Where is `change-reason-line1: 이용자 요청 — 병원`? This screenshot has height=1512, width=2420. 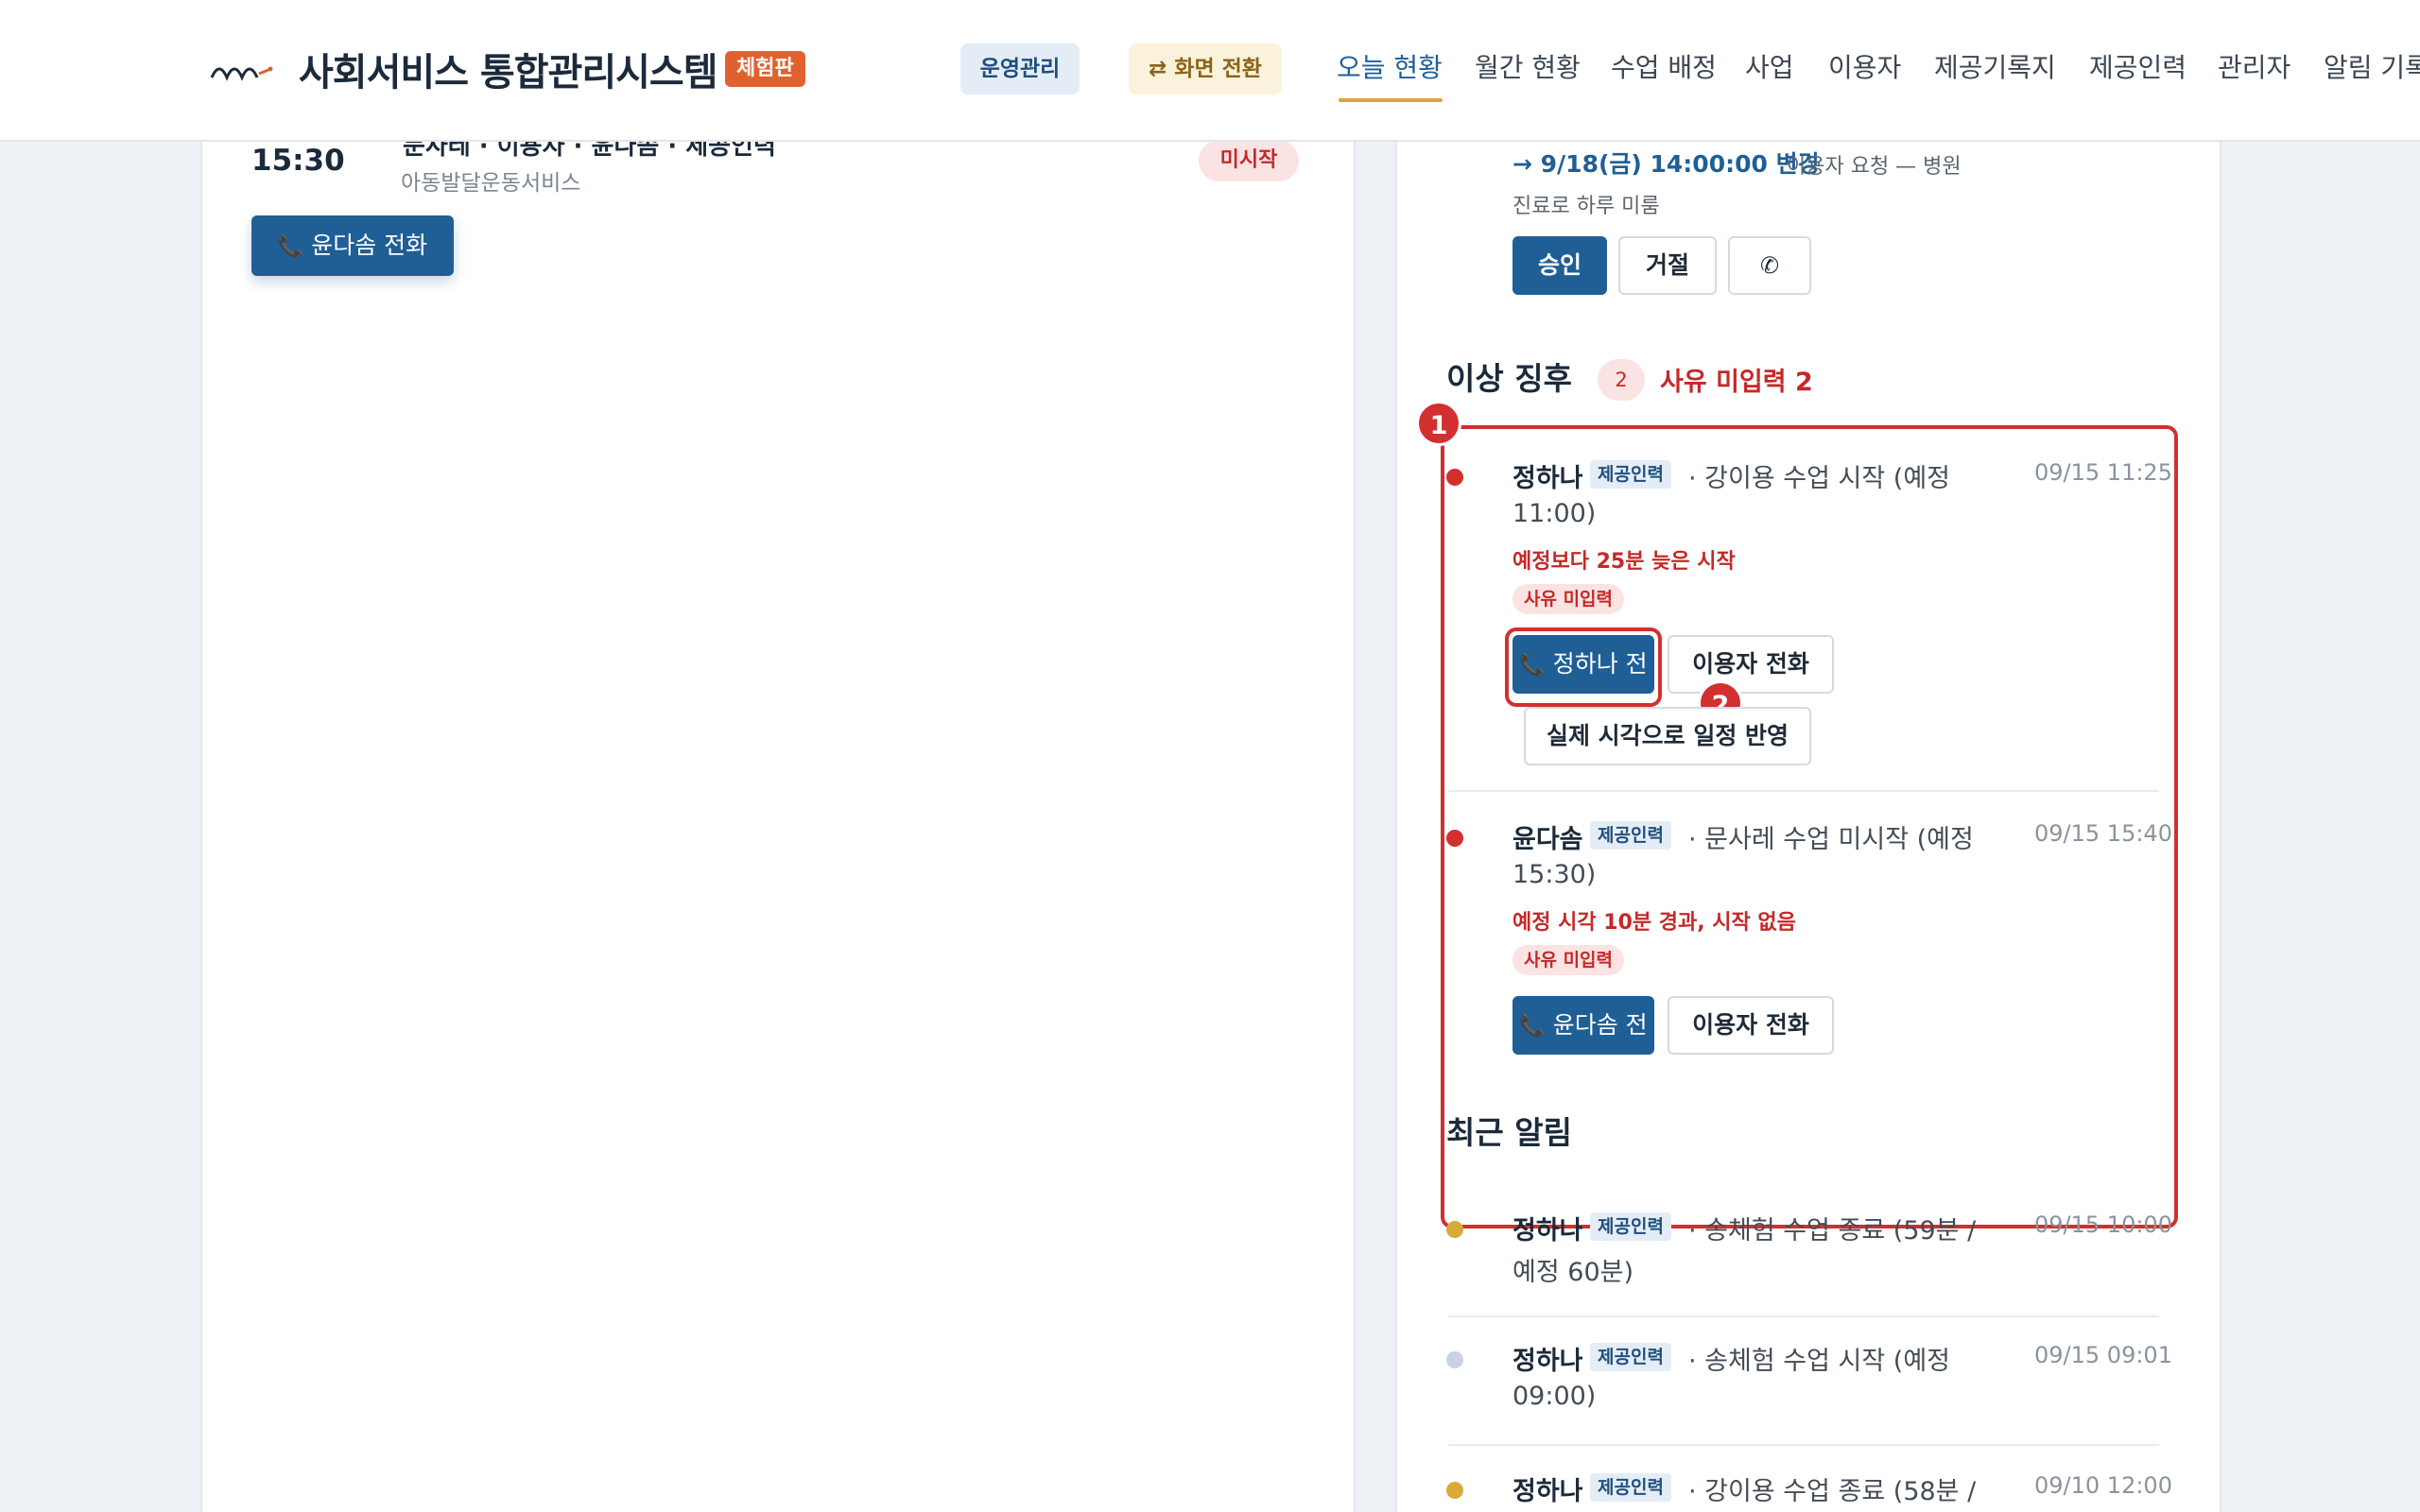
change-reason-line1: 이용자 요청 — 병원 is located at coordinates (1874, 167).